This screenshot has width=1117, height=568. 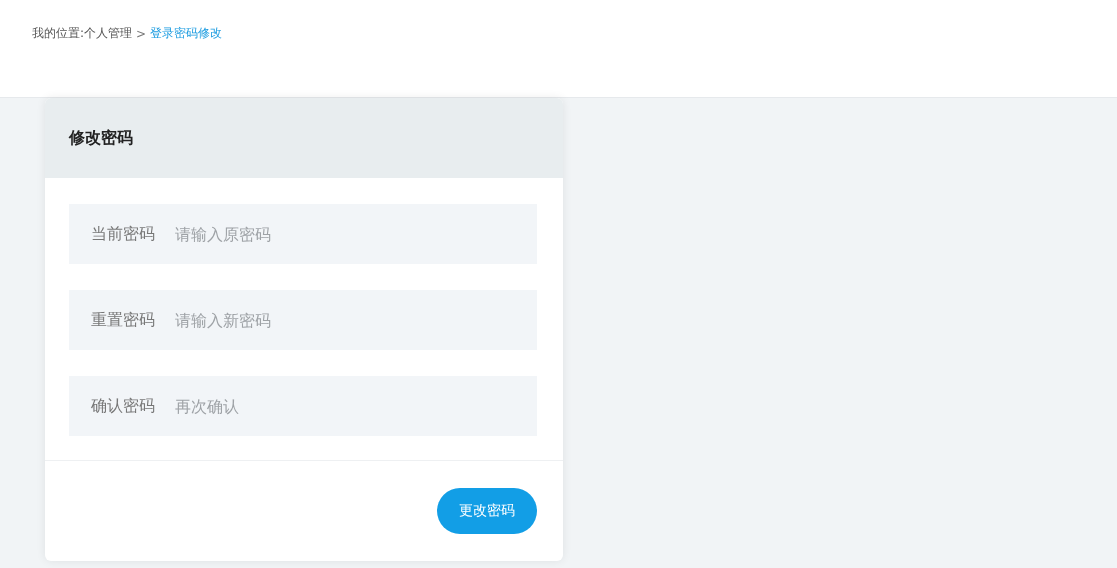 I want to click on password-field: 请输入原密码, so click(x=325, y=234).